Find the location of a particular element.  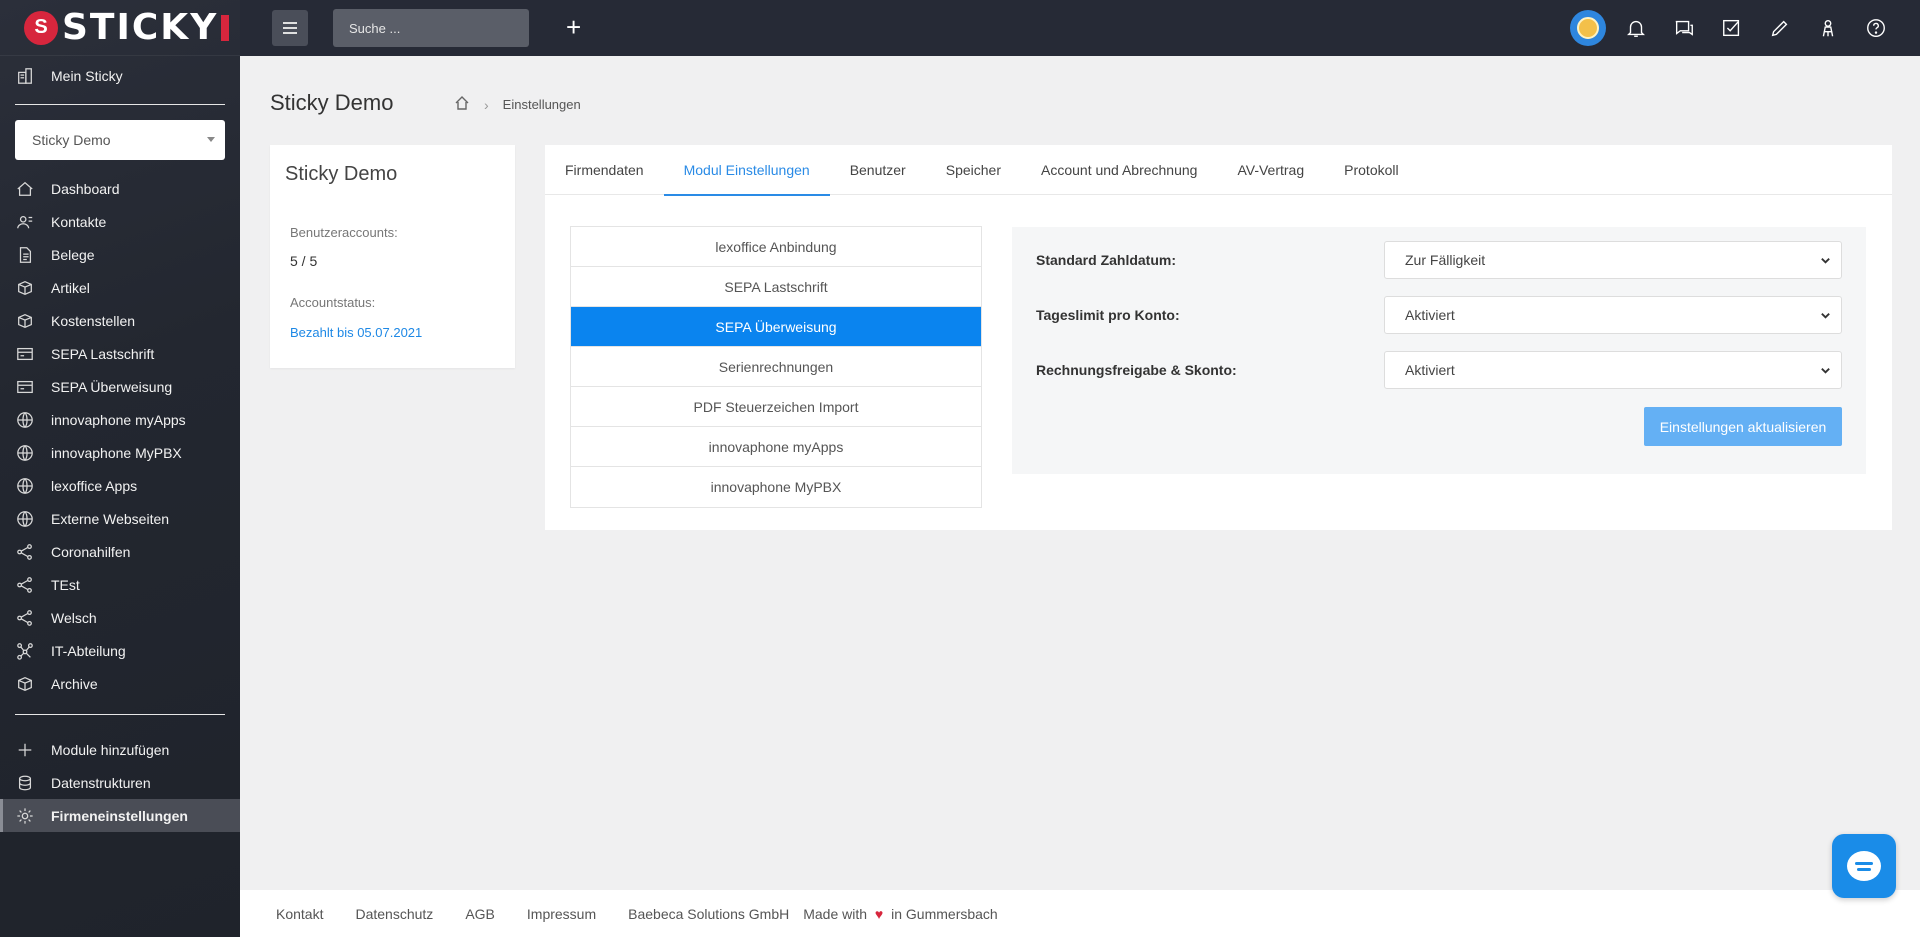

tasks-icon is located at coordinates (1732, 28).